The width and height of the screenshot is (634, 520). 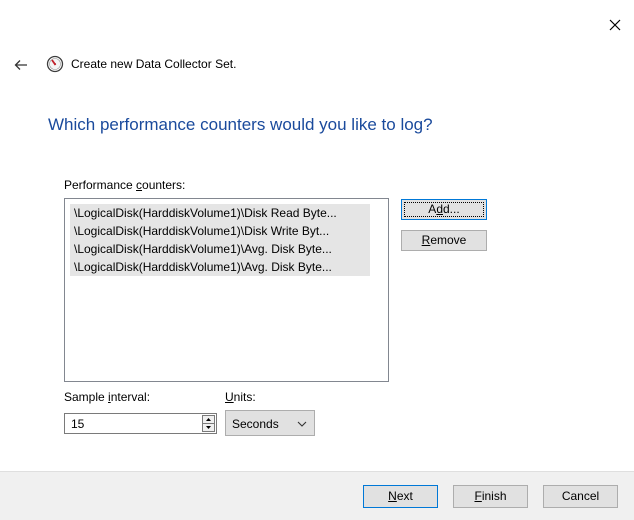 What do you see at coordinates (255, 424) in the screenshot?
I see `units-selected-value: Seconds` at bounding box center [255, 424].